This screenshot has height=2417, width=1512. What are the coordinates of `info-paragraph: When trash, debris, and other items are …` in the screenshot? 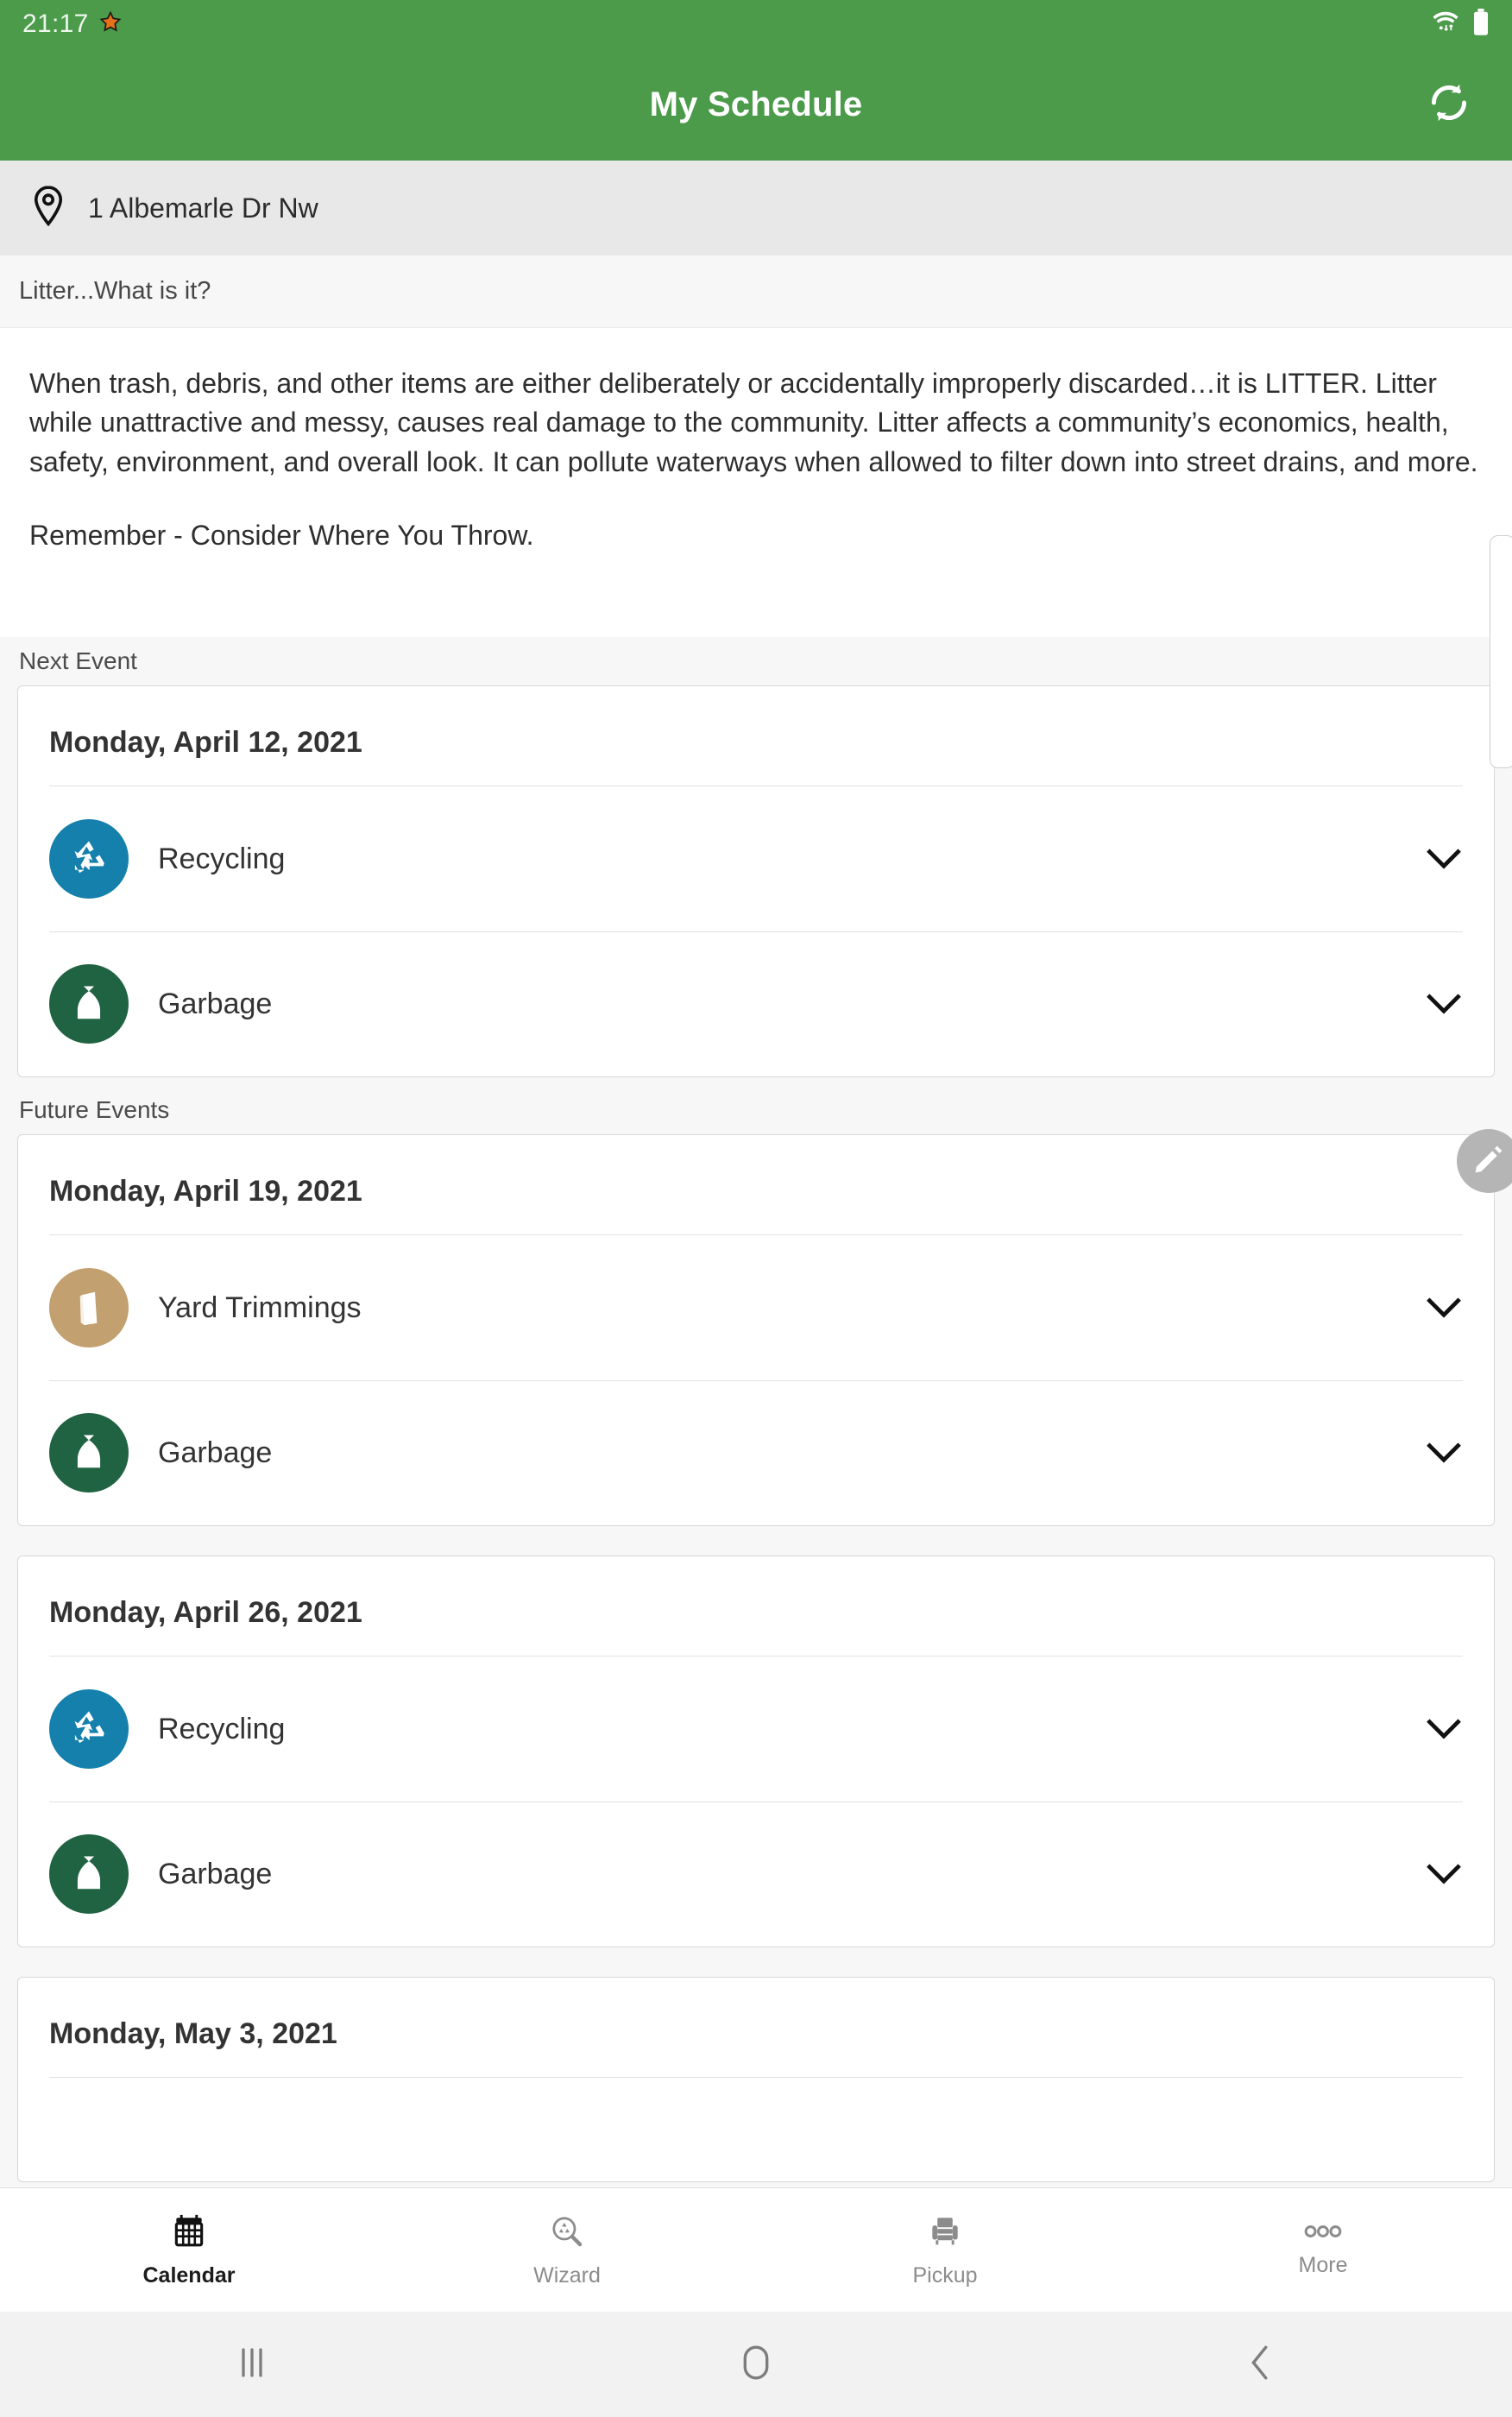 It's located at (754, 422).